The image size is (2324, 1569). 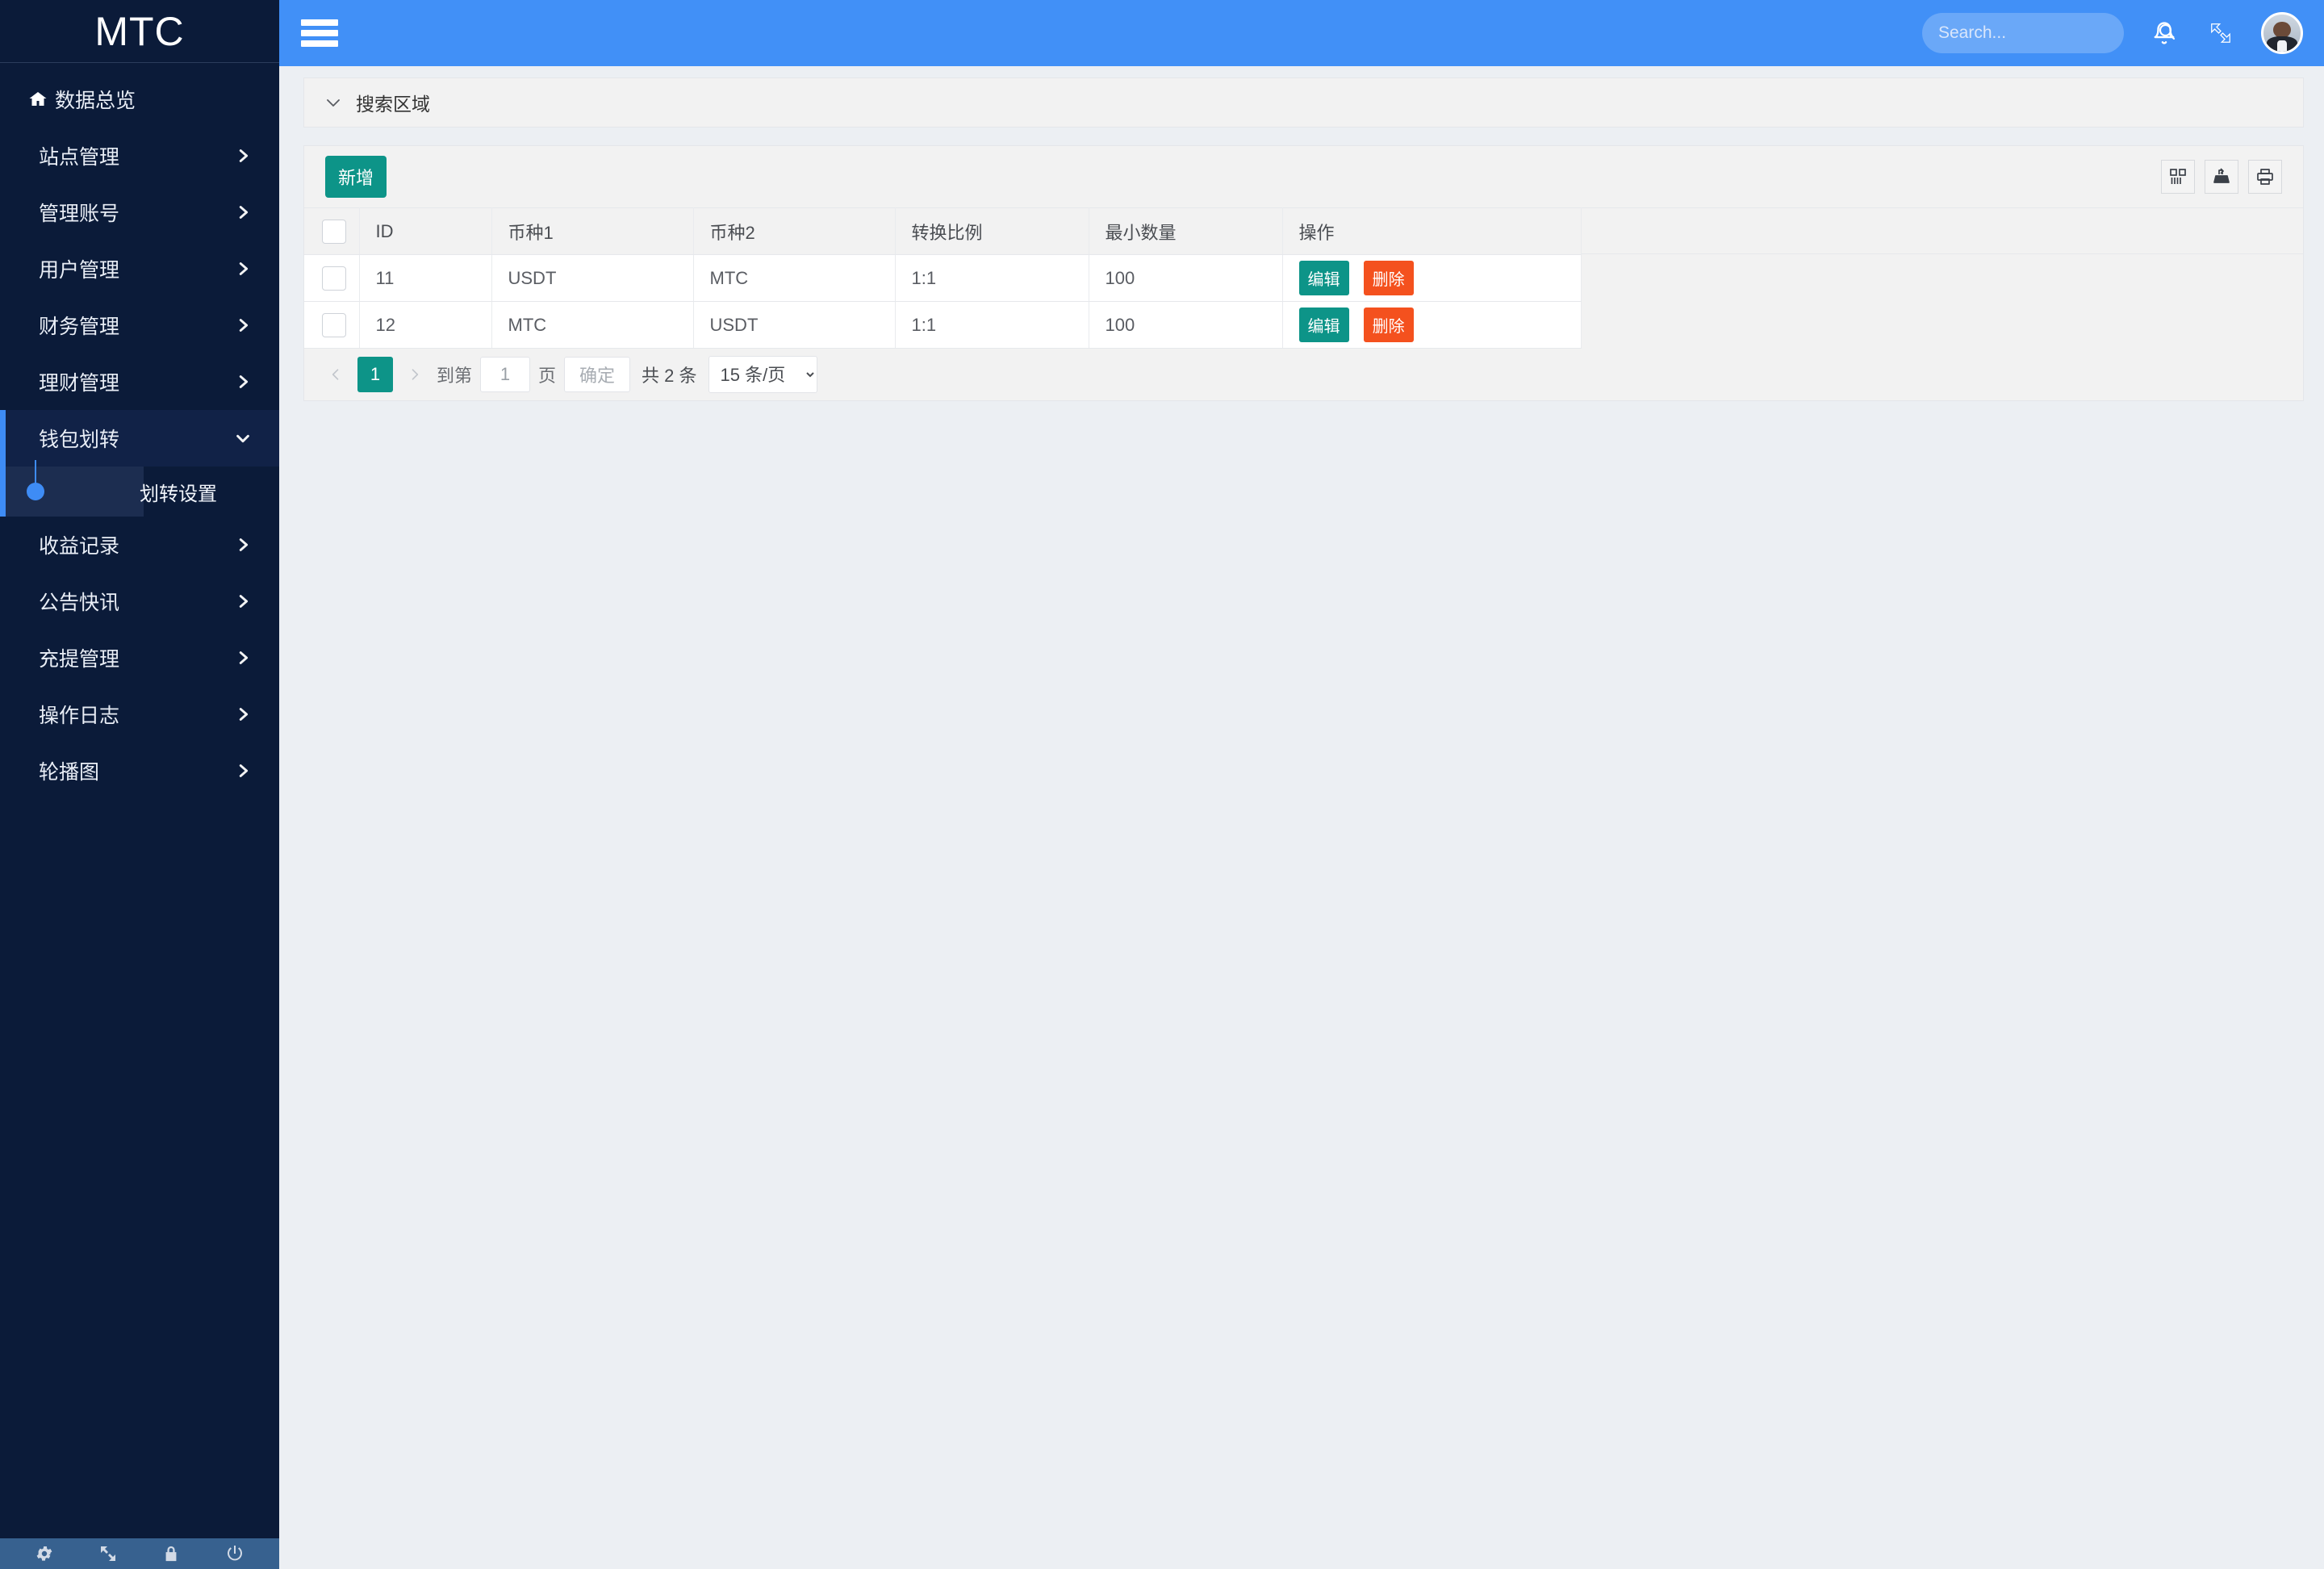 I want to click on lock-icon, so click(x=171, y=1554).